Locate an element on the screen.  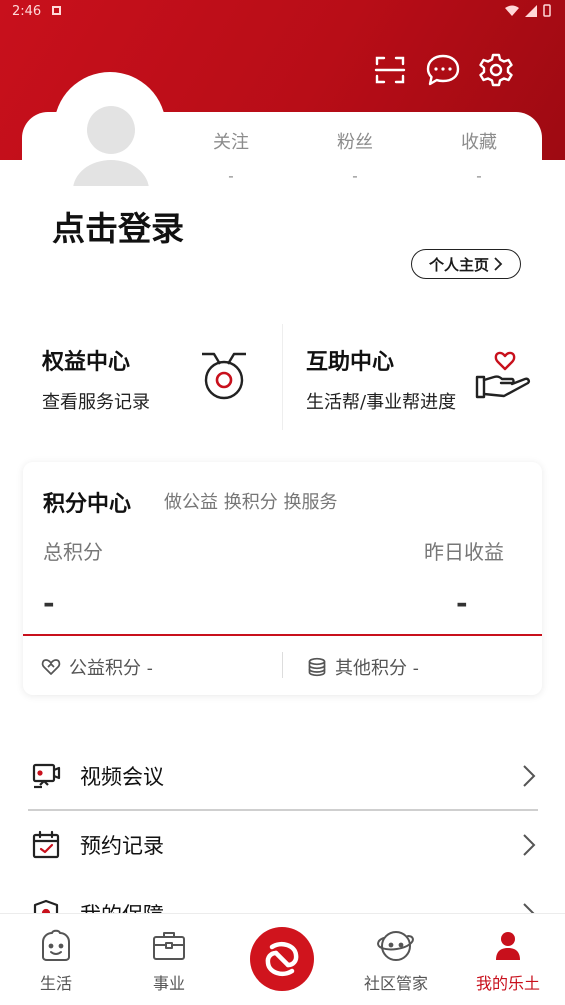
status-bar: 2:46 is located at coordinates (282, 12).